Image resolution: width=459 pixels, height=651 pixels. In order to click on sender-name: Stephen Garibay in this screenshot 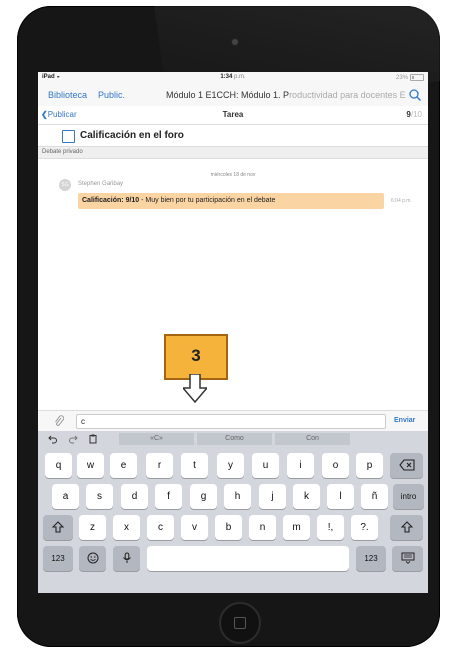, I will do `click(101, 184)`.